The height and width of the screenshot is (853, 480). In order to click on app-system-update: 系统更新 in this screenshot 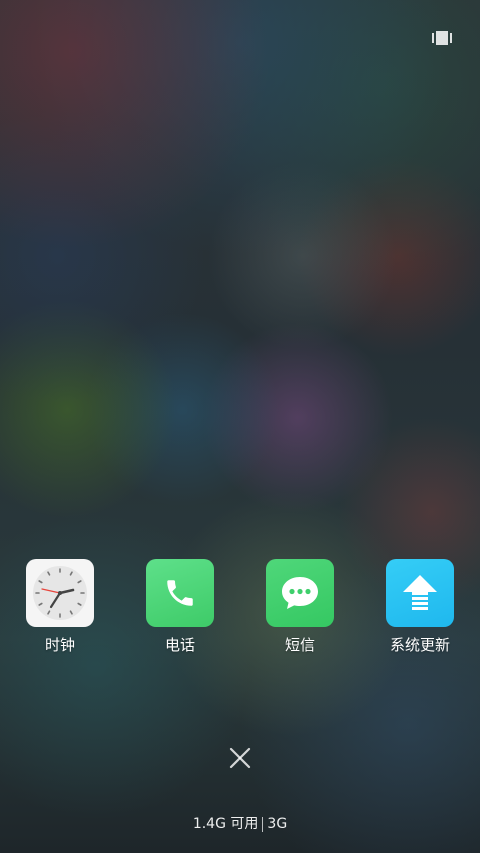, I will do `click(420, 607)`.